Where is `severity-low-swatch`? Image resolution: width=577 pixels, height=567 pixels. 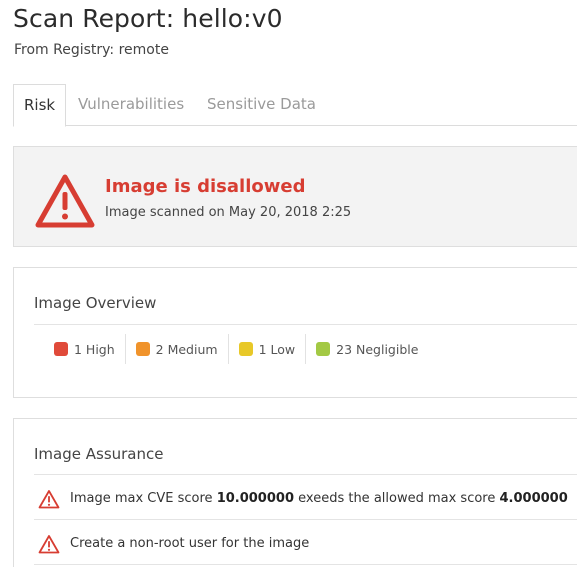 severity-low-swatch is located at coordinates (245, 349).